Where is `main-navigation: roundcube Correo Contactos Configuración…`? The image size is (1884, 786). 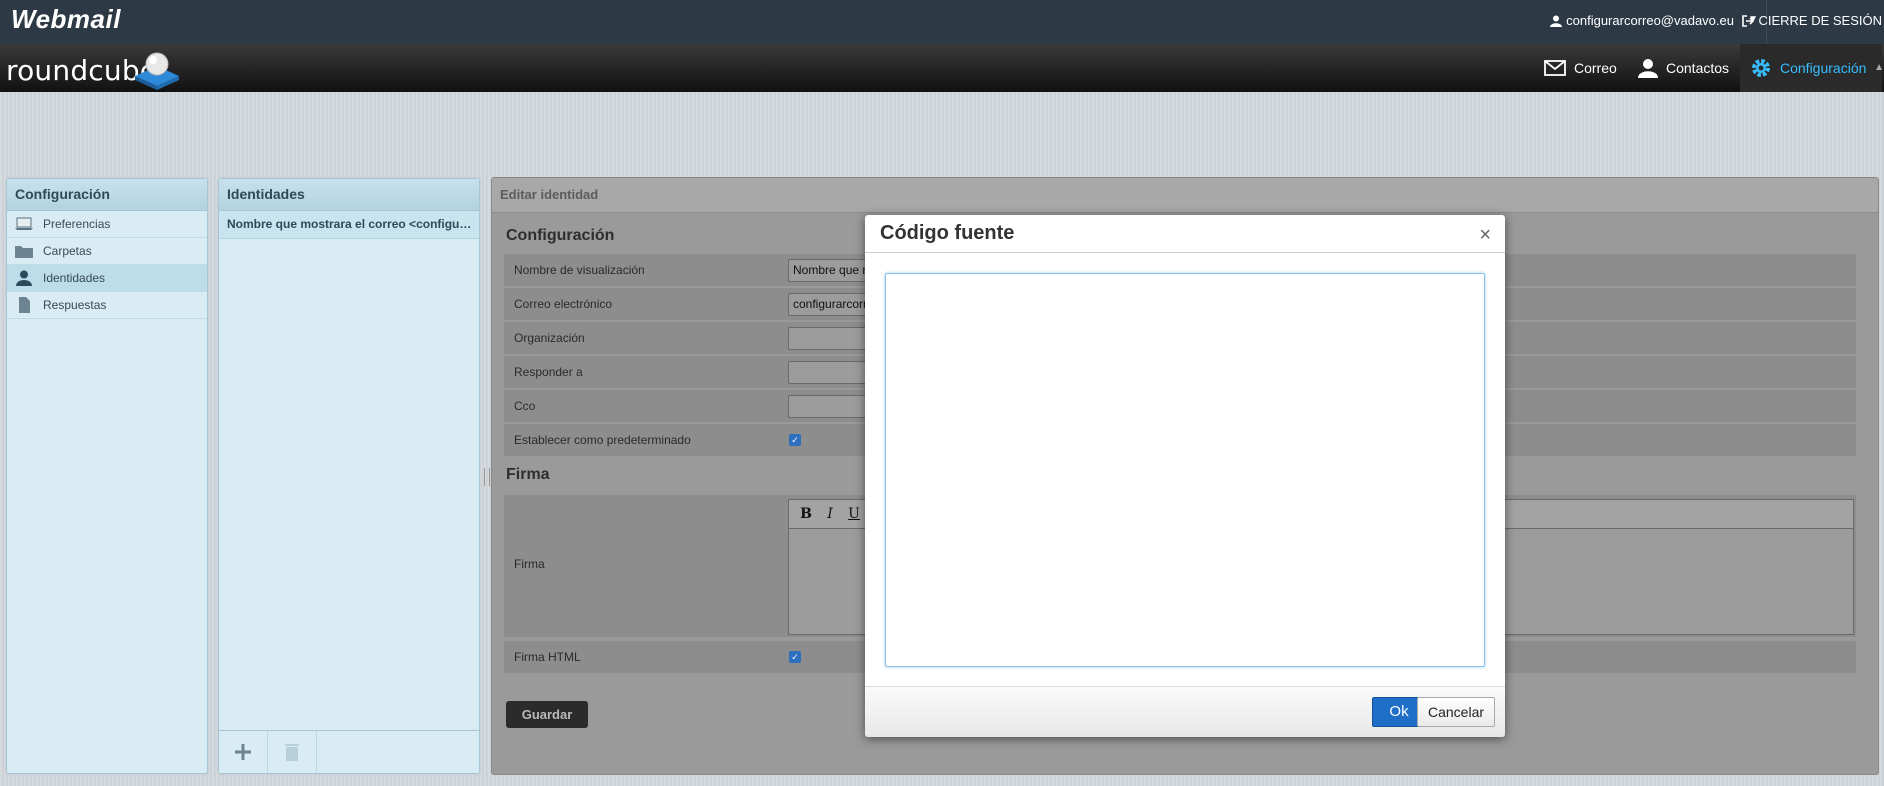 main-navigation: roundcube Correo Contactos Configuración… is located at coordinates (942, 68).